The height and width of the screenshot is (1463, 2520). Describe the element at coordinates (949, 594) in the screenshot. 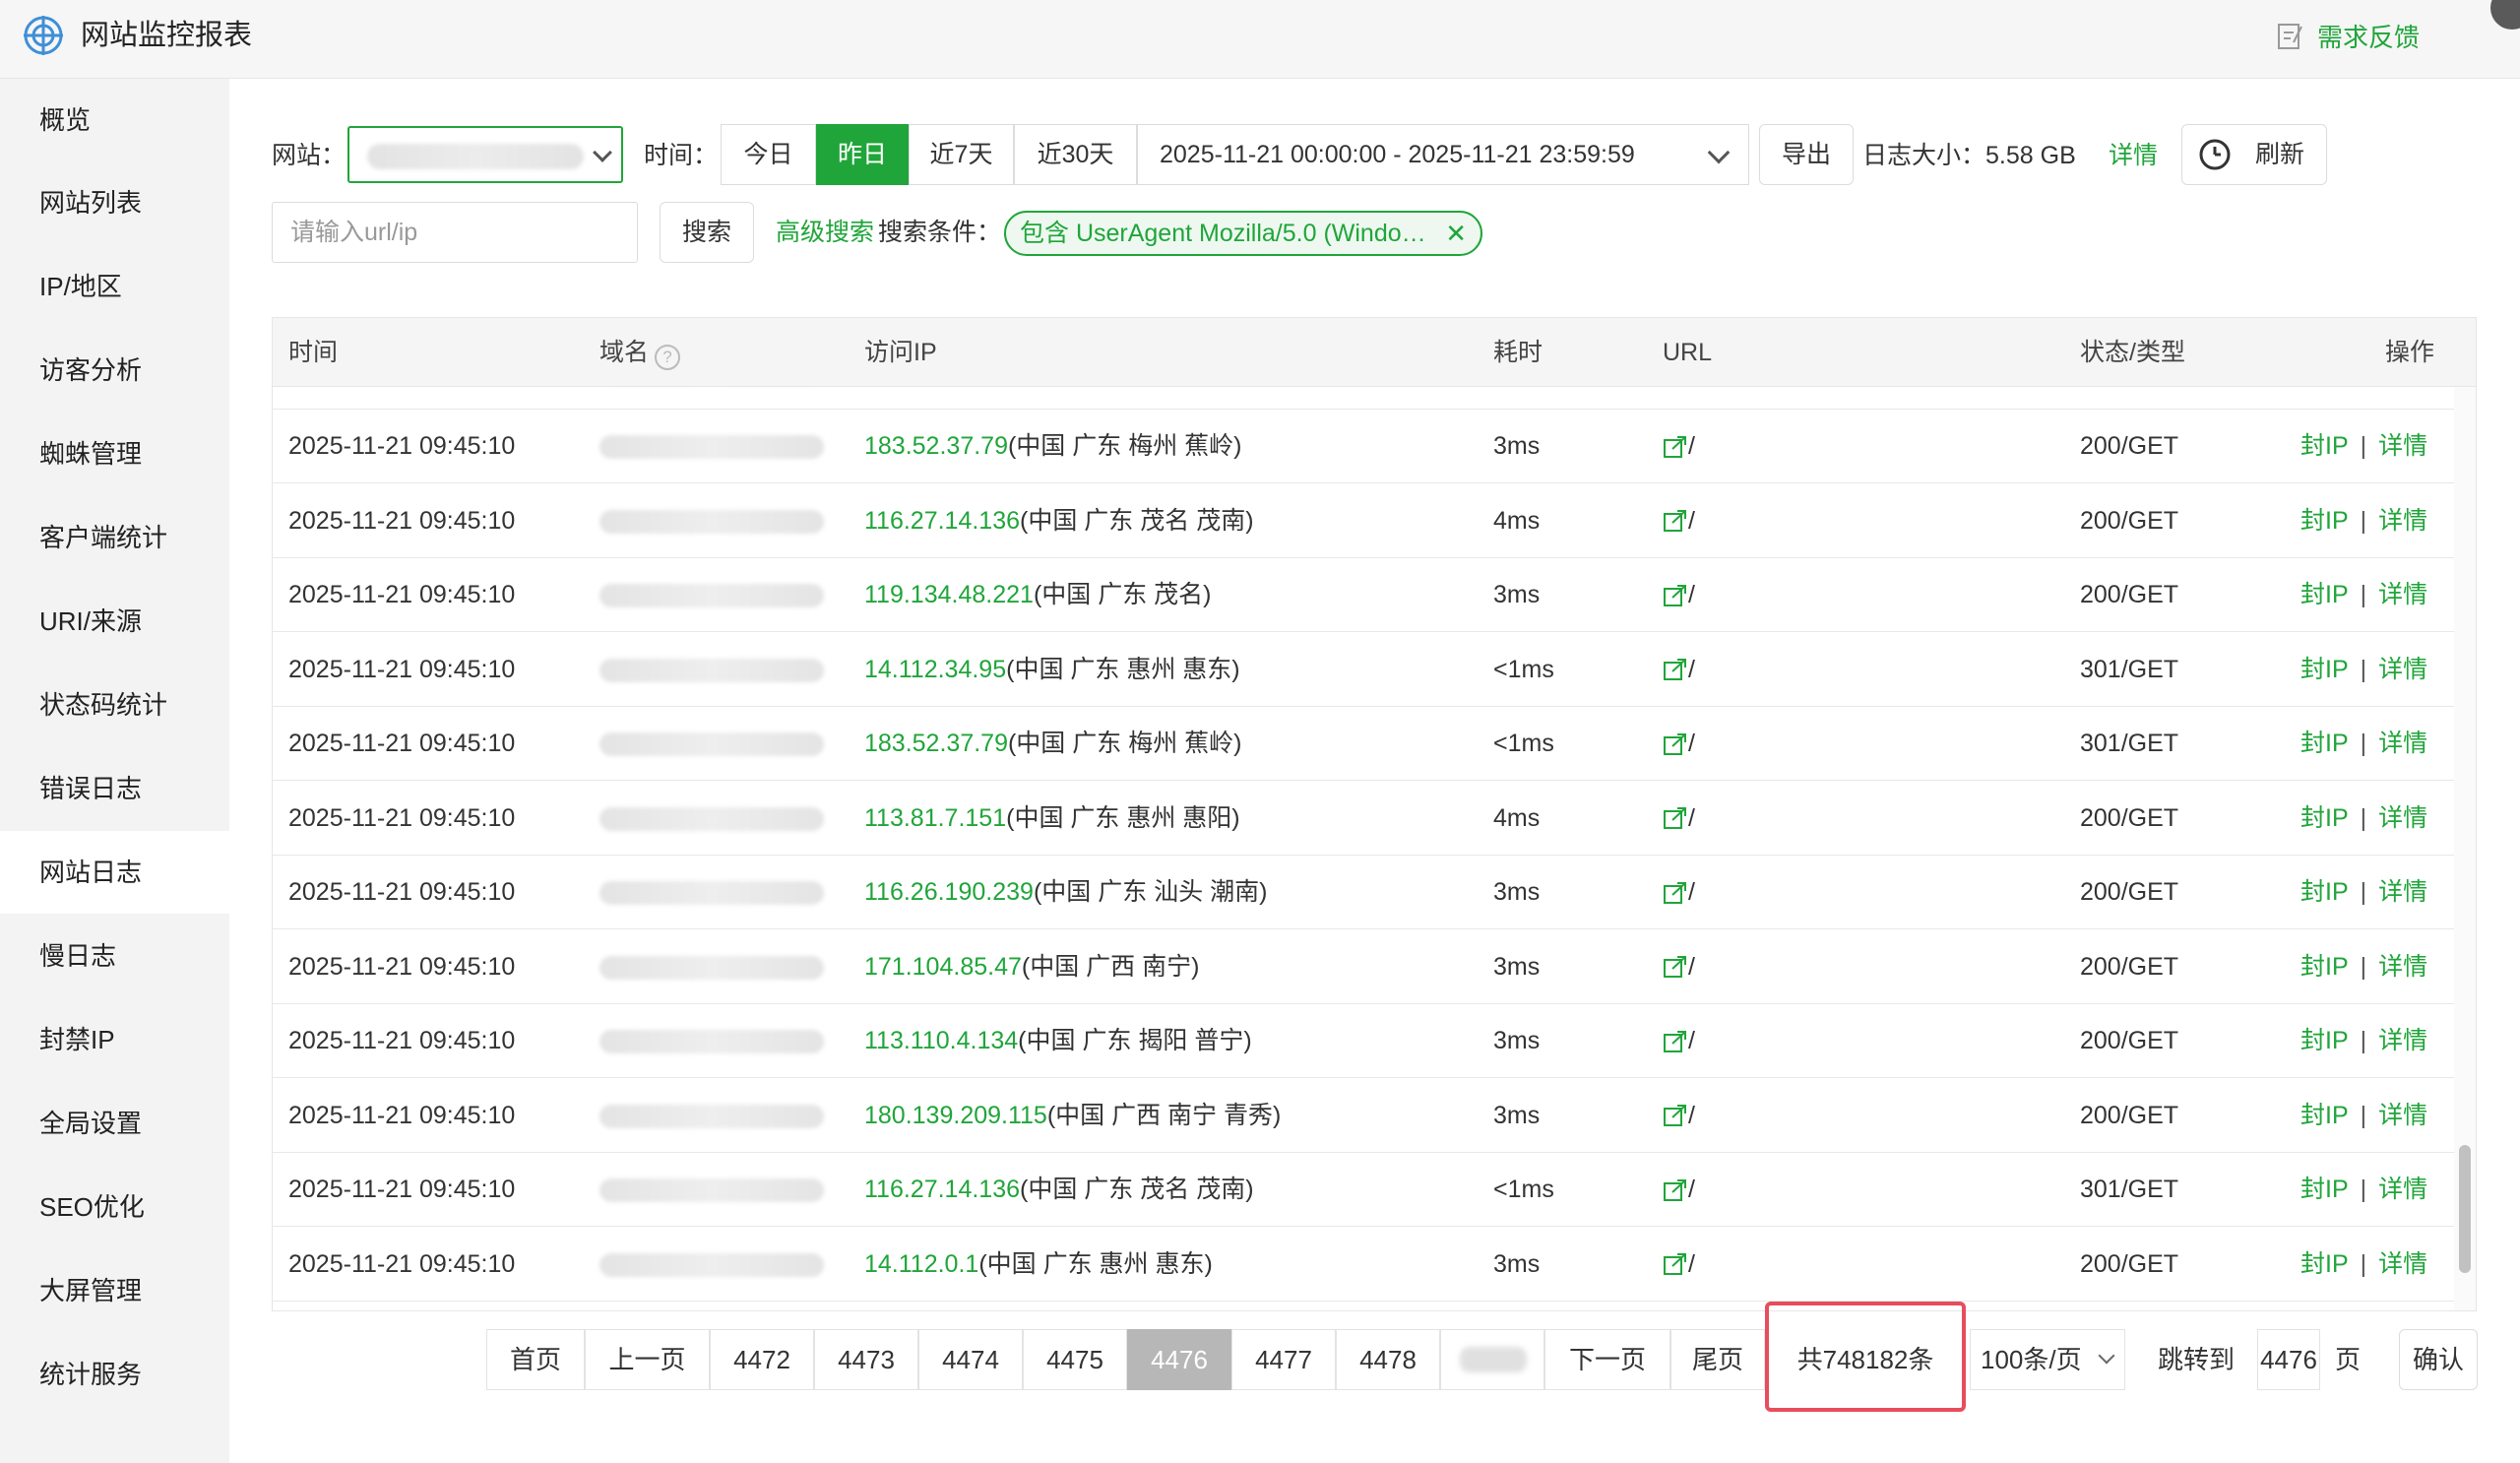

I see `ip-address: 119.134.48.221` at that location.